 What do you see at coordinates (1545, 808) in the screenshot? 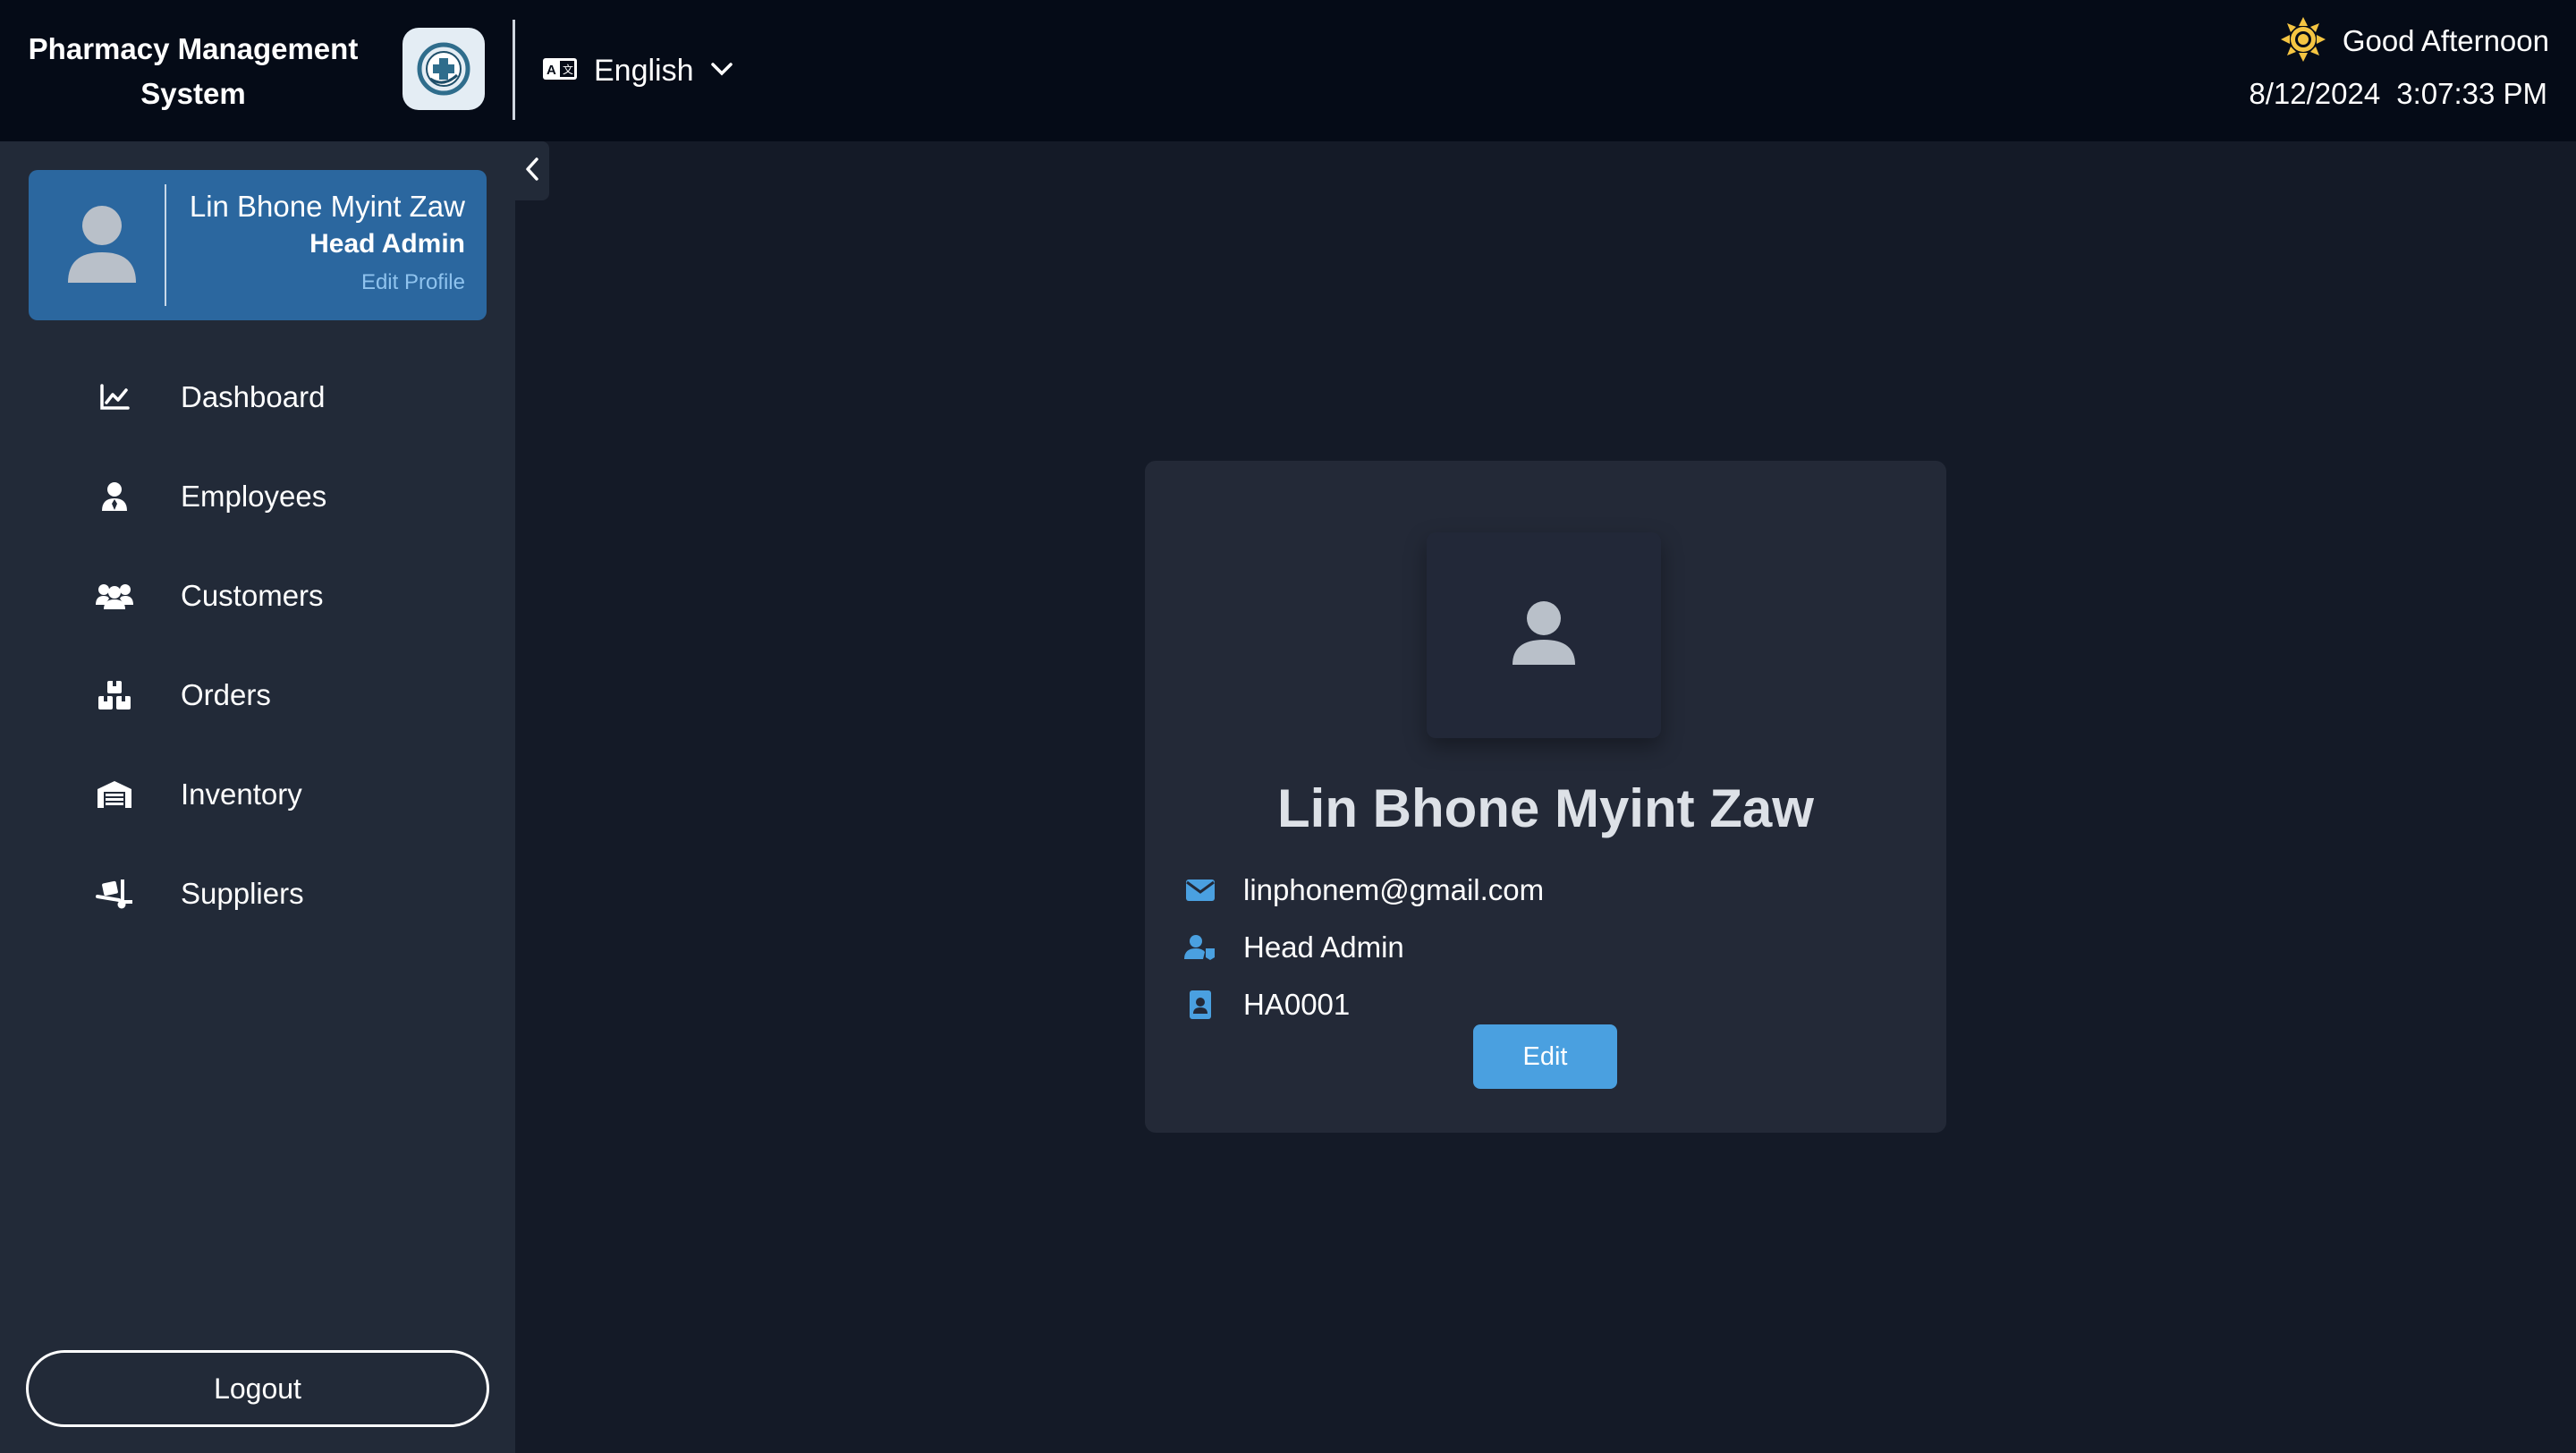
I see `profile-name: Lin Bhone Myint Zaw` at bounding box center [1545, 808].